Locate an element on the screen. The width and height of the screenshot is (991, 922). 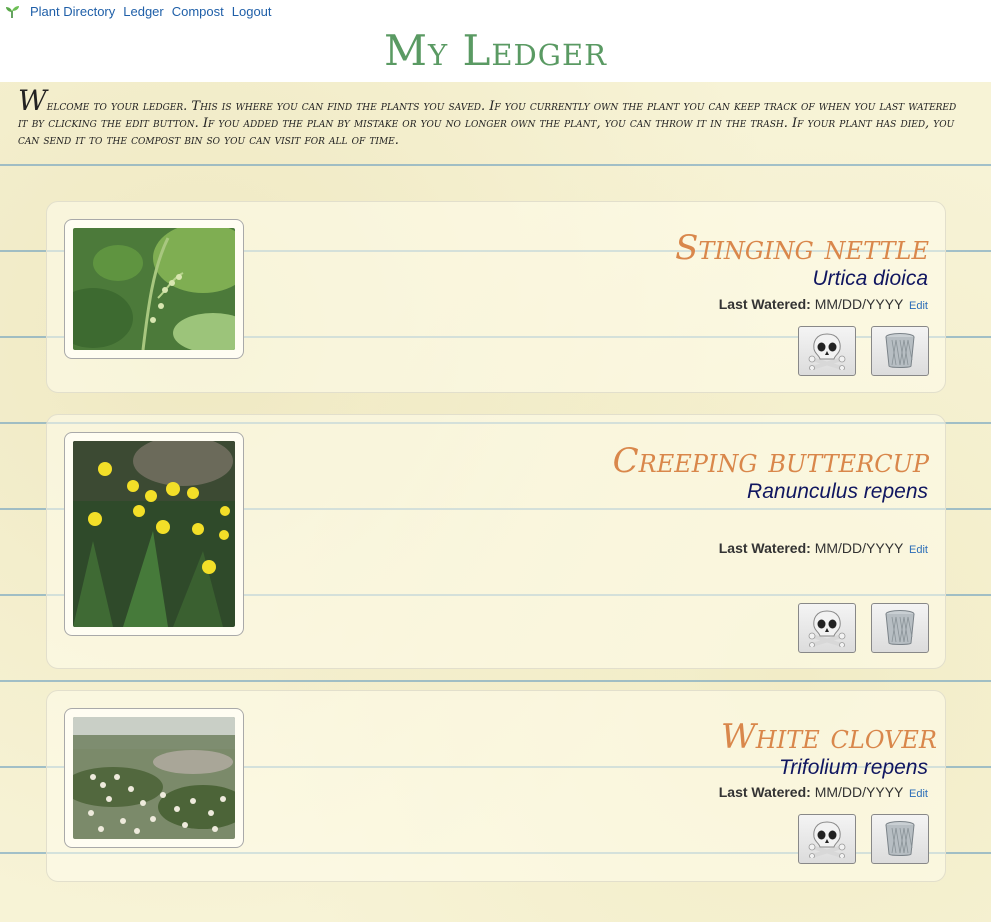
plant-common-name: White clover is located at coordinates (828, 737).